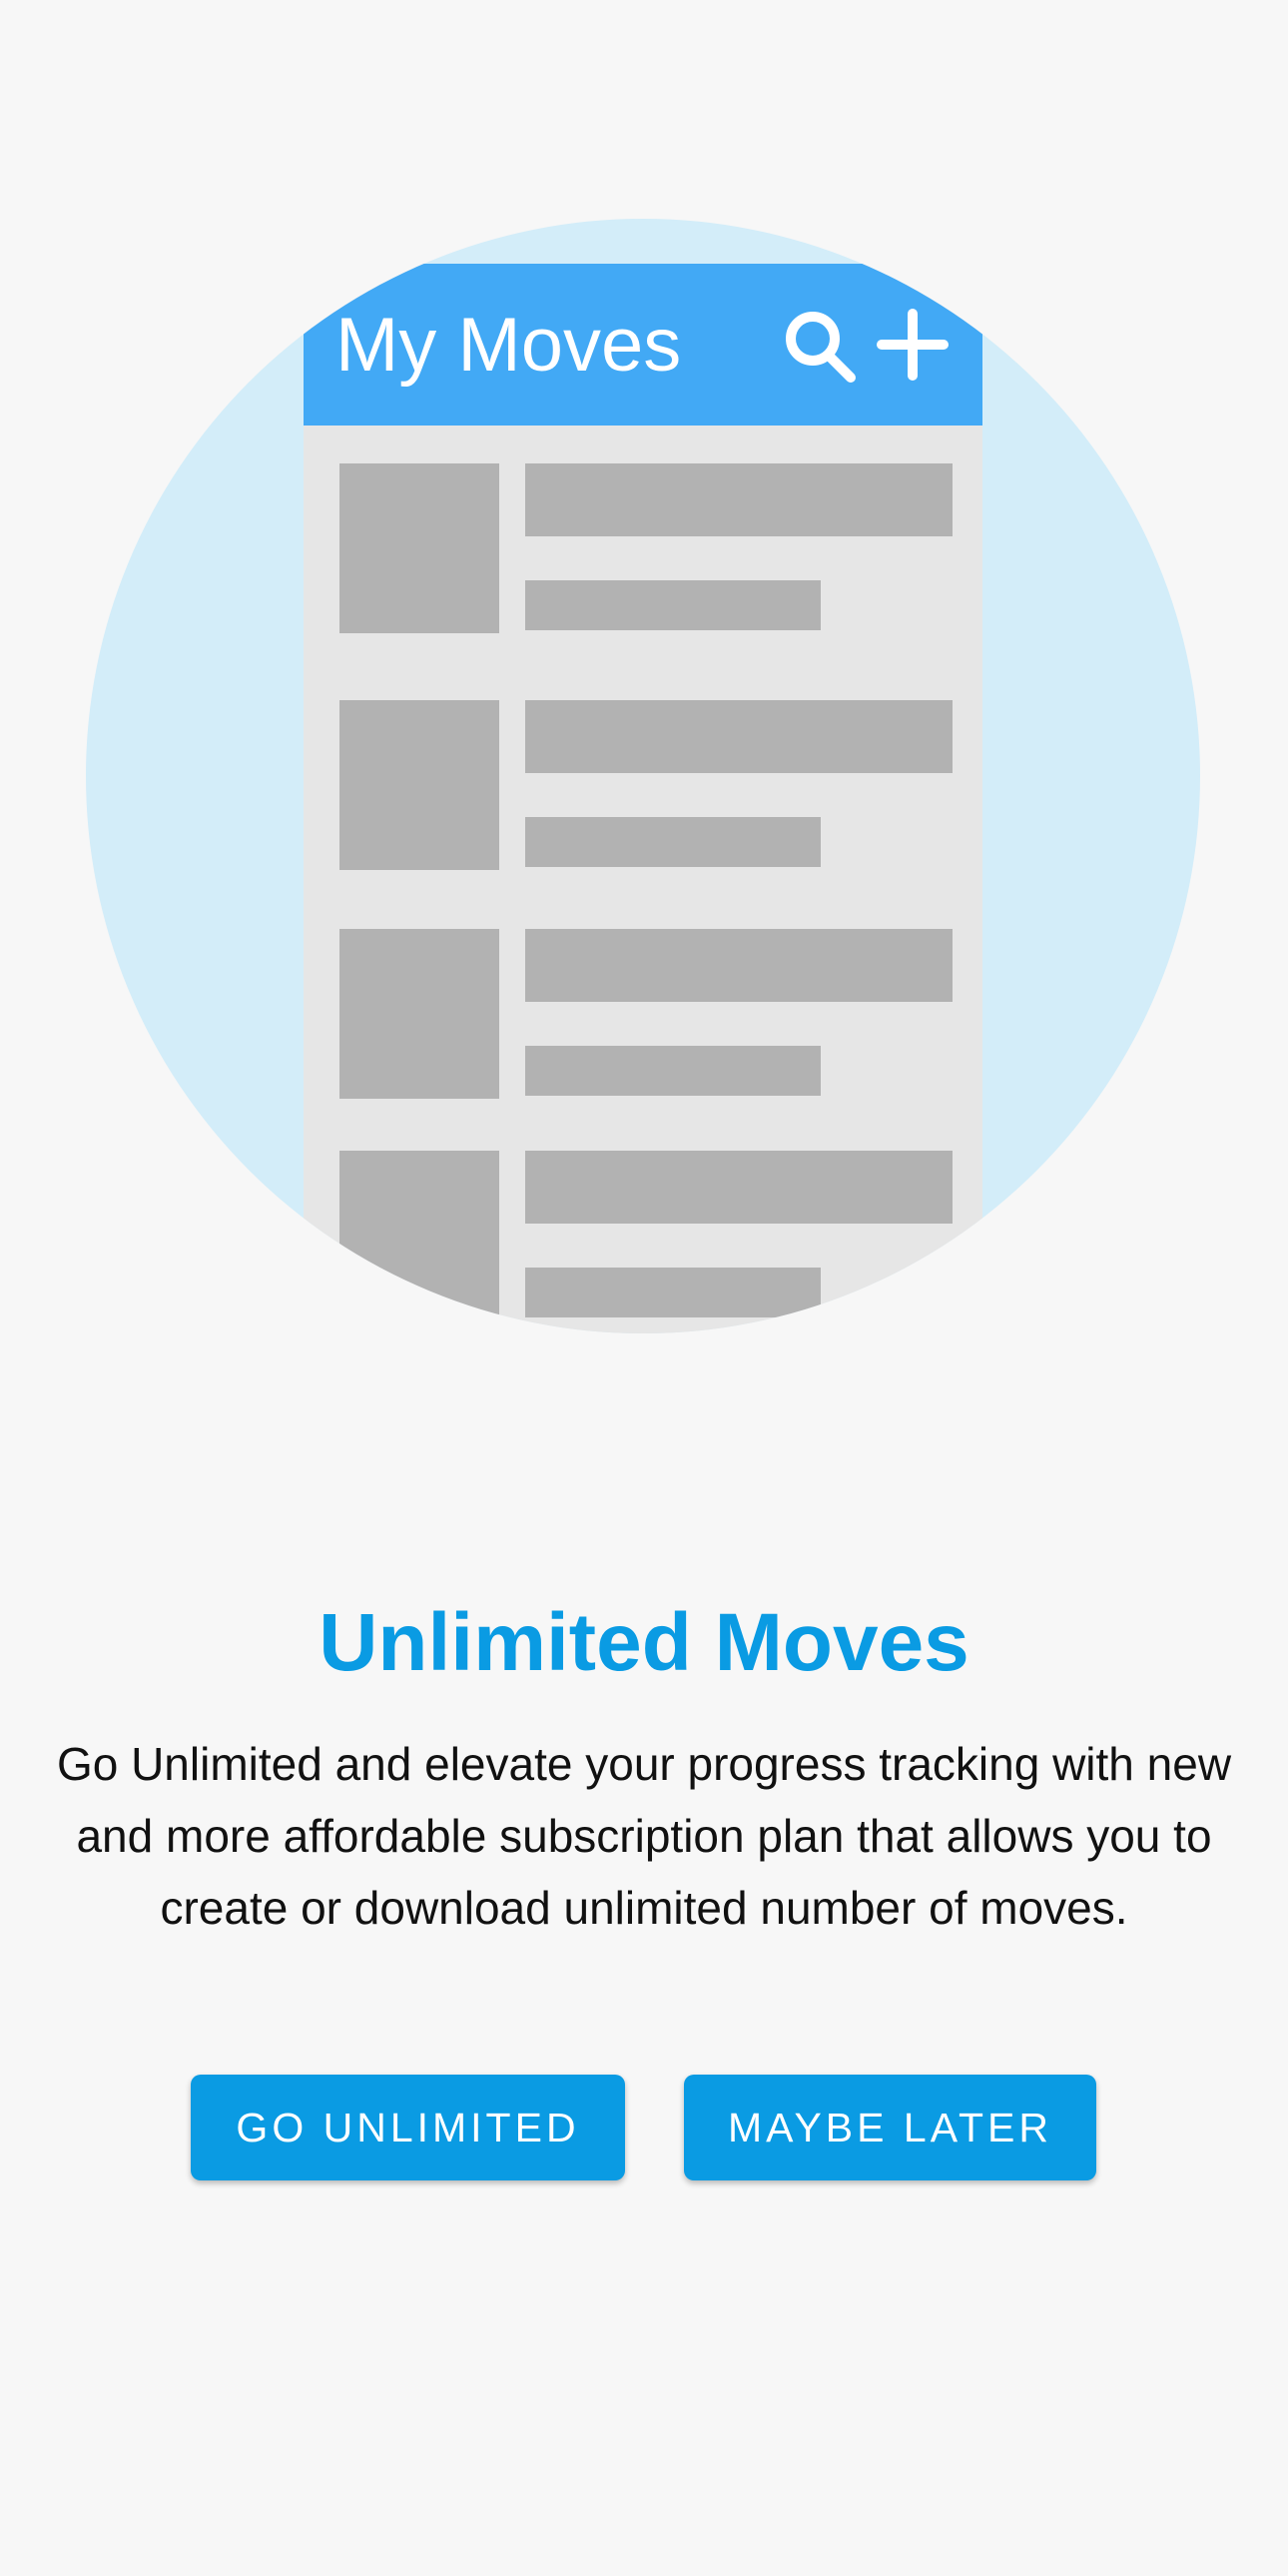 The width and height of the screenshot is (1288, 2576). What do you see at coordinates (644, 1643) in the screenshot?
I see `page-title: Unlimited Moves` at bounding box center [644, 1643].